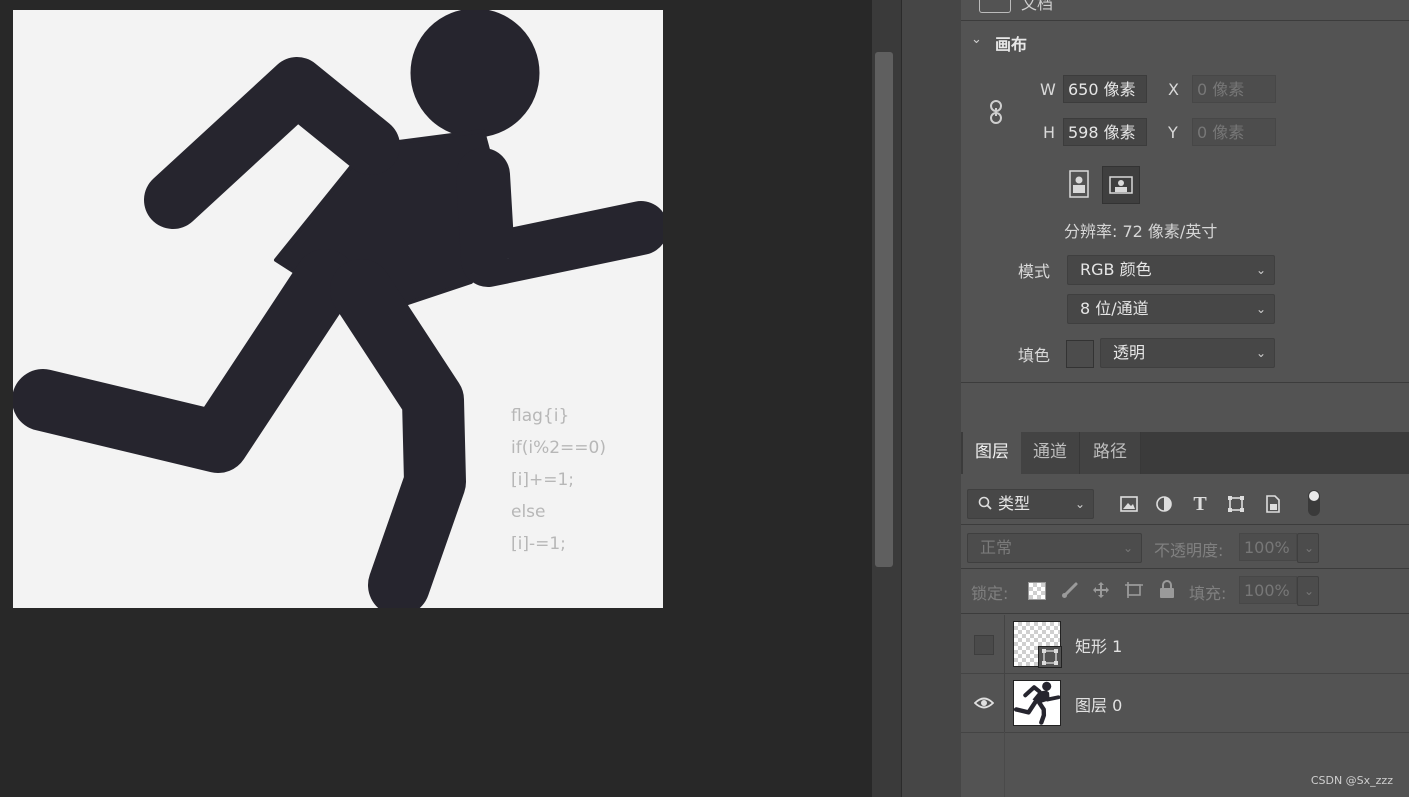  I want to click on figure-front-leg, so click(398, 433).